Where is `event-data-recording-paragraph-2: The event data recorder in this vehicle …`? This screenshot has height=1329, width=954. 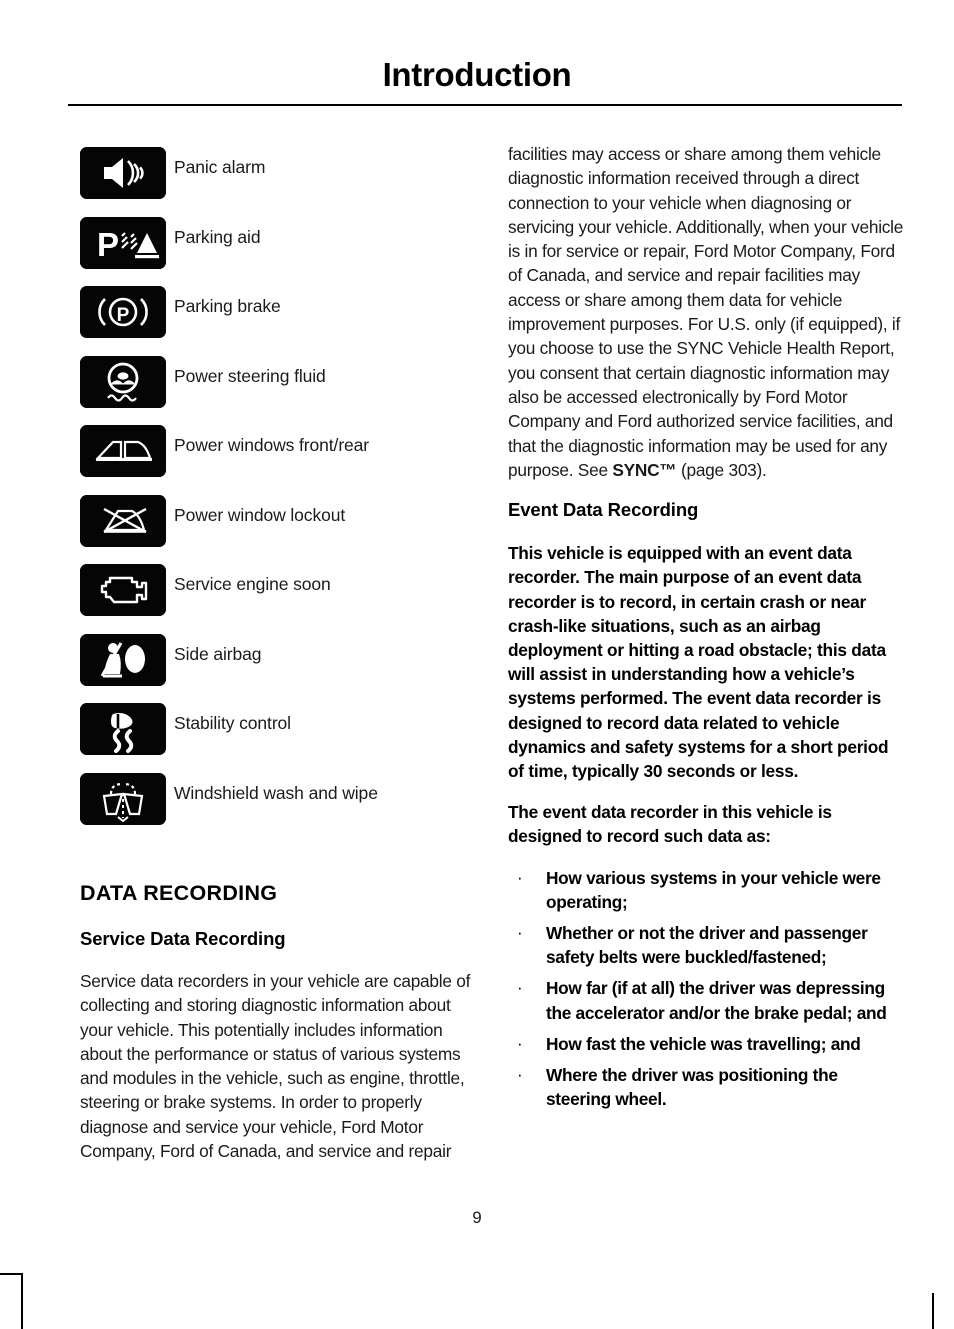 event-data-recording-paragraph-2: The event data recorder in this vehicle … is located at coordinates (670, 824).